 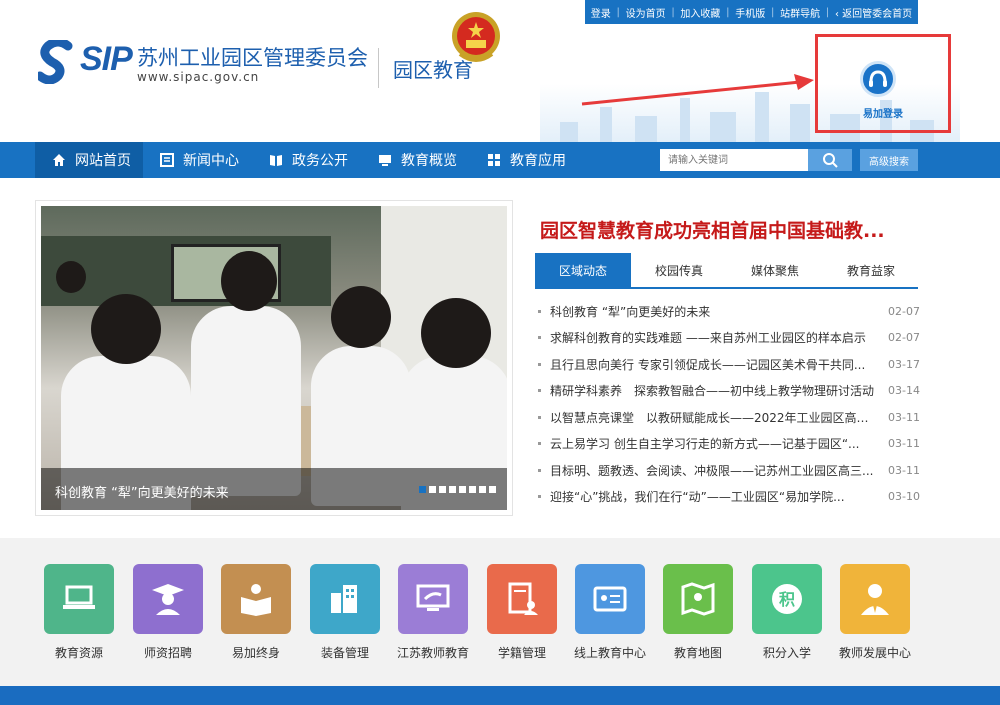 What do you see at coordinates (601, 12) in the screenshot?
I see `login-link: 登录` at bounding box center [601, 12].